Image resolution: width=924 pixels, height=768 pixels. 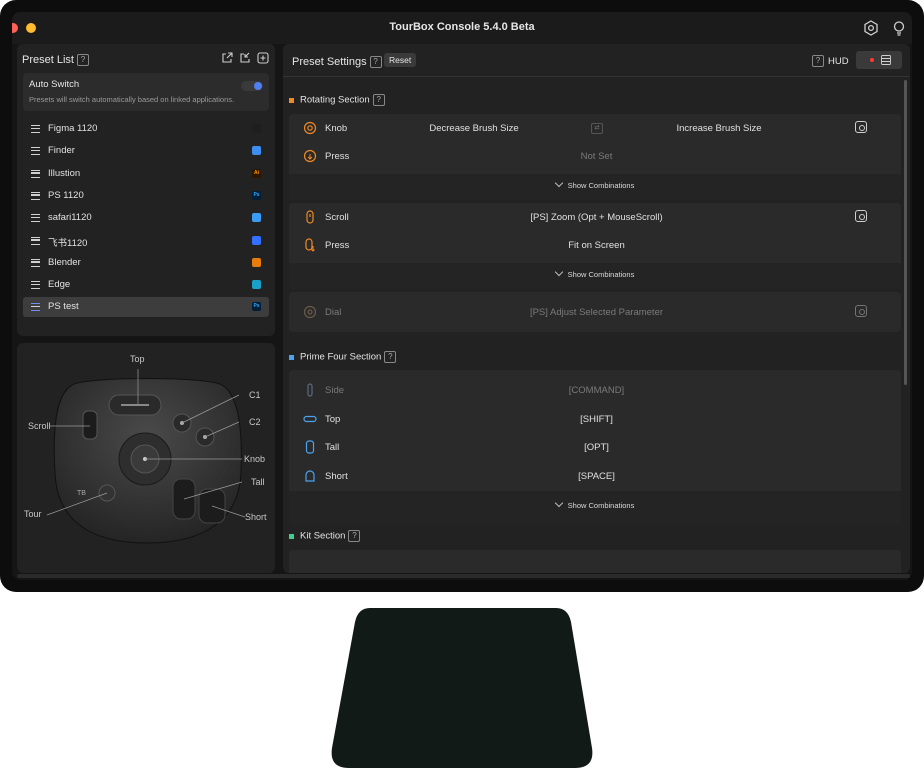 I want to click on hud-label: HUD, so click(x=838, y=61).